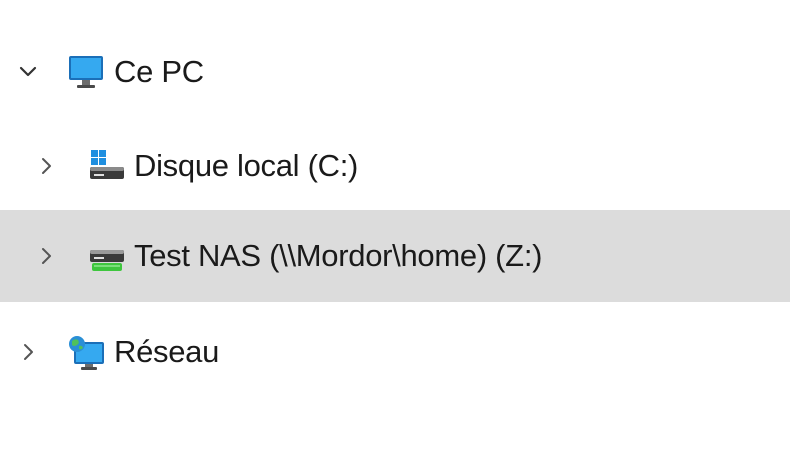  I want to click on tree-item-label: Test NAS (\\Mordor\home) (Z:), so click(338, 255).